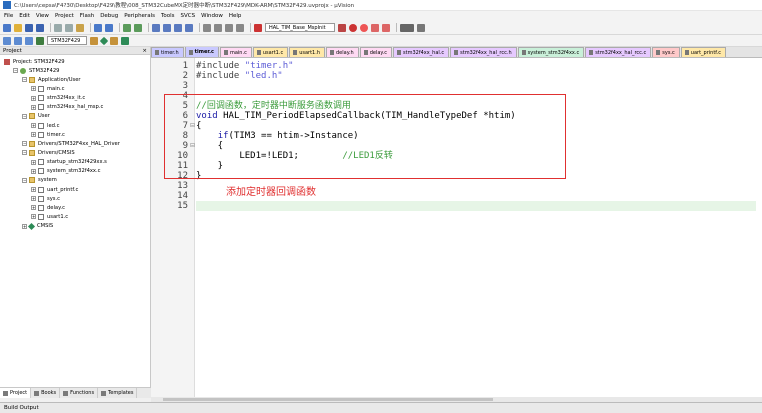 This screenshot has height=413, width=762. Describe the element at coordinates (201, 52) in the screenshot. I see `file-tab: timer.c` at that location.